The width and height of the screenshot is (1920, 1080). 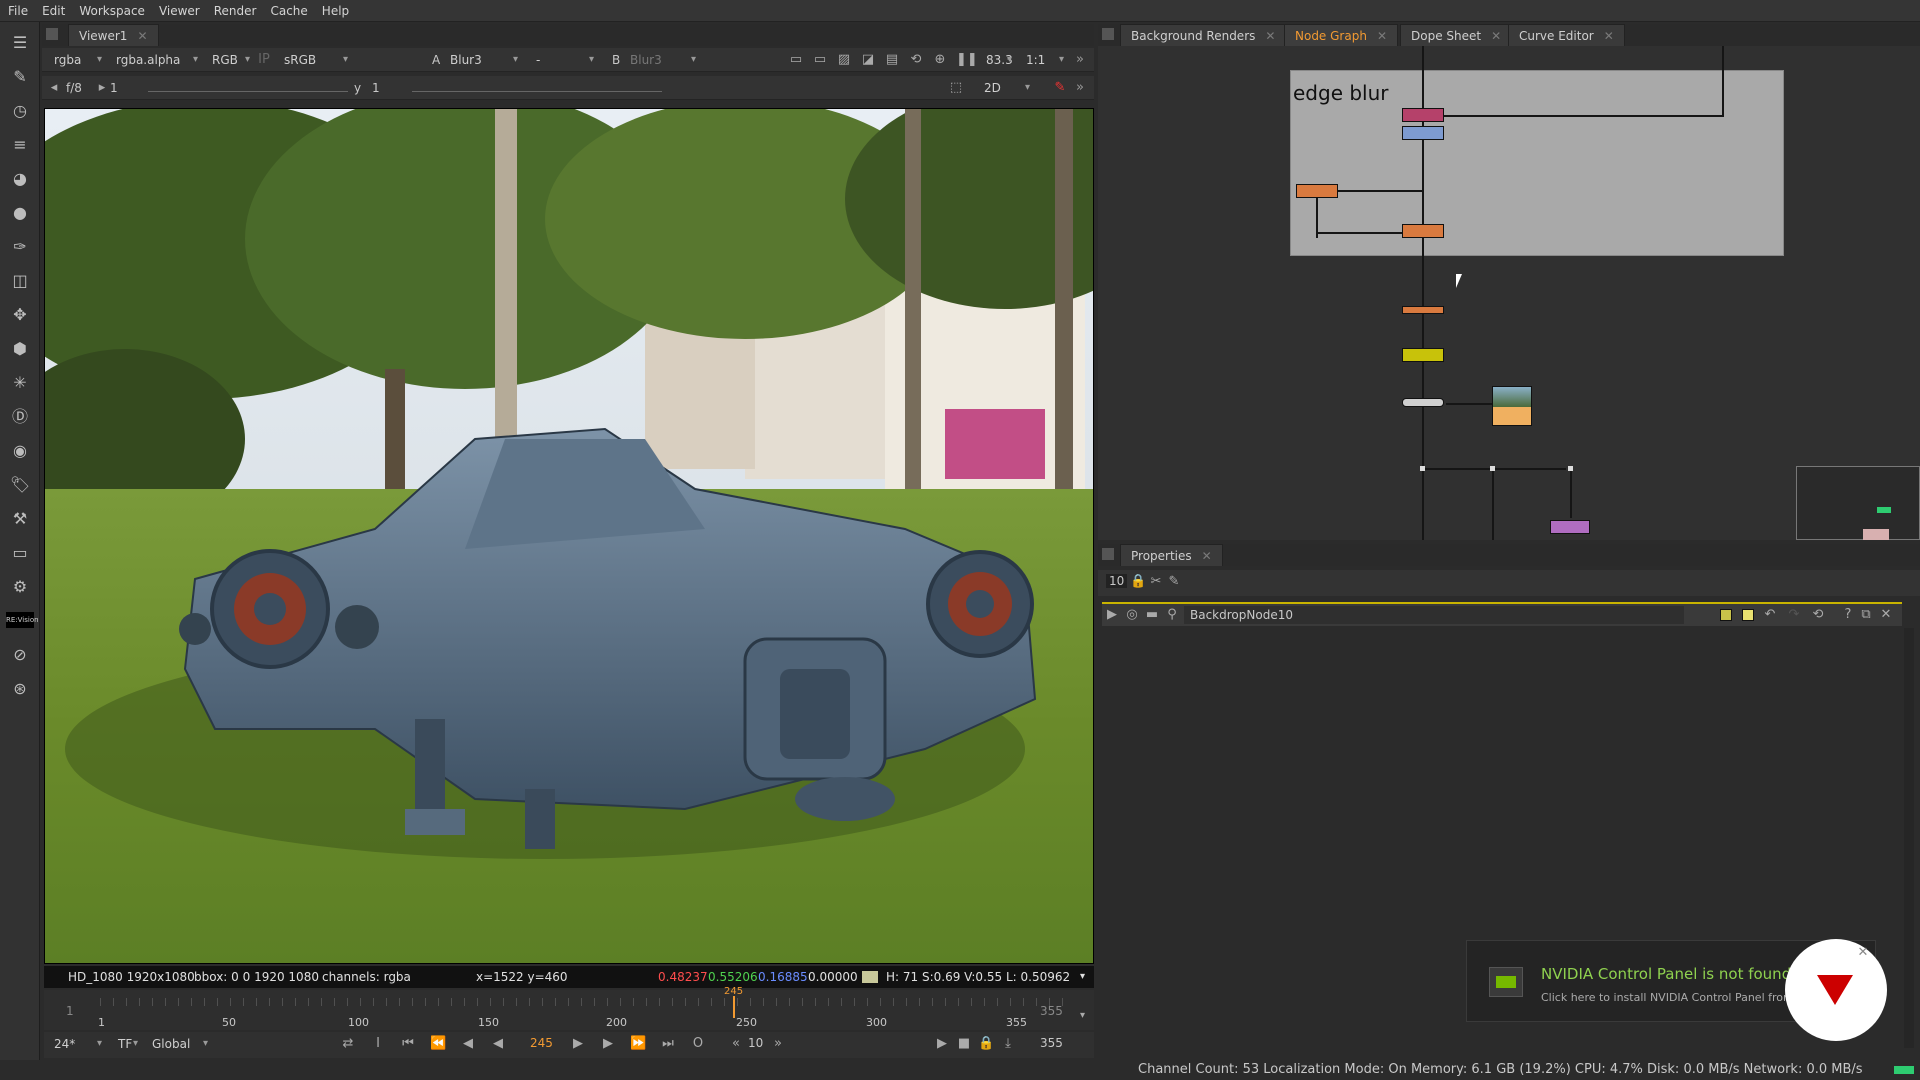 What do you see at coordinates (313, 60) in the screenshot?
I see `colorspace-dropdown: sRGB` at bounding box center [313, 60].